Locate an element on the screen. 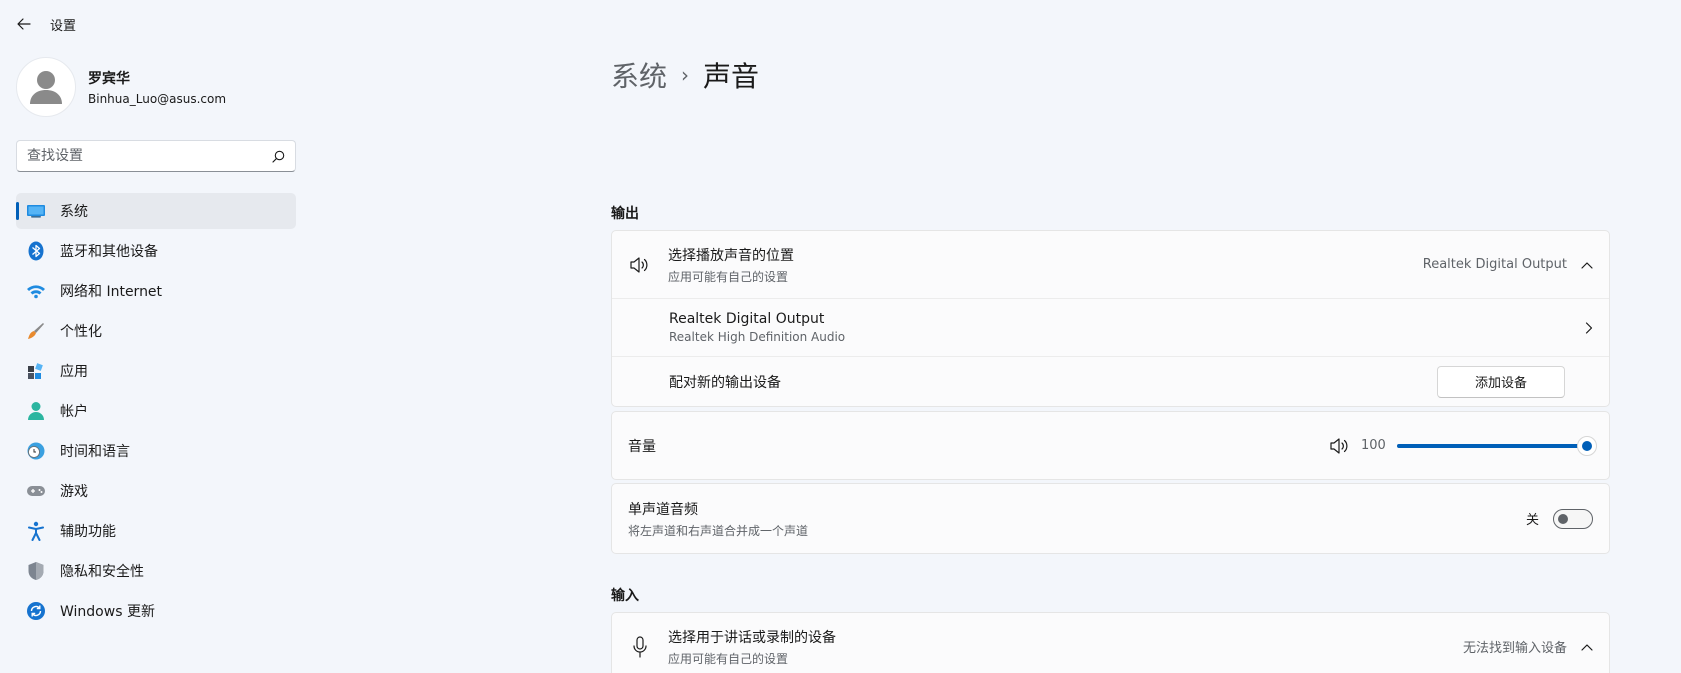 This screenshot has height=673, width=1681. breadcrumb-parent: 系统 is located at coordinates (639, 75).